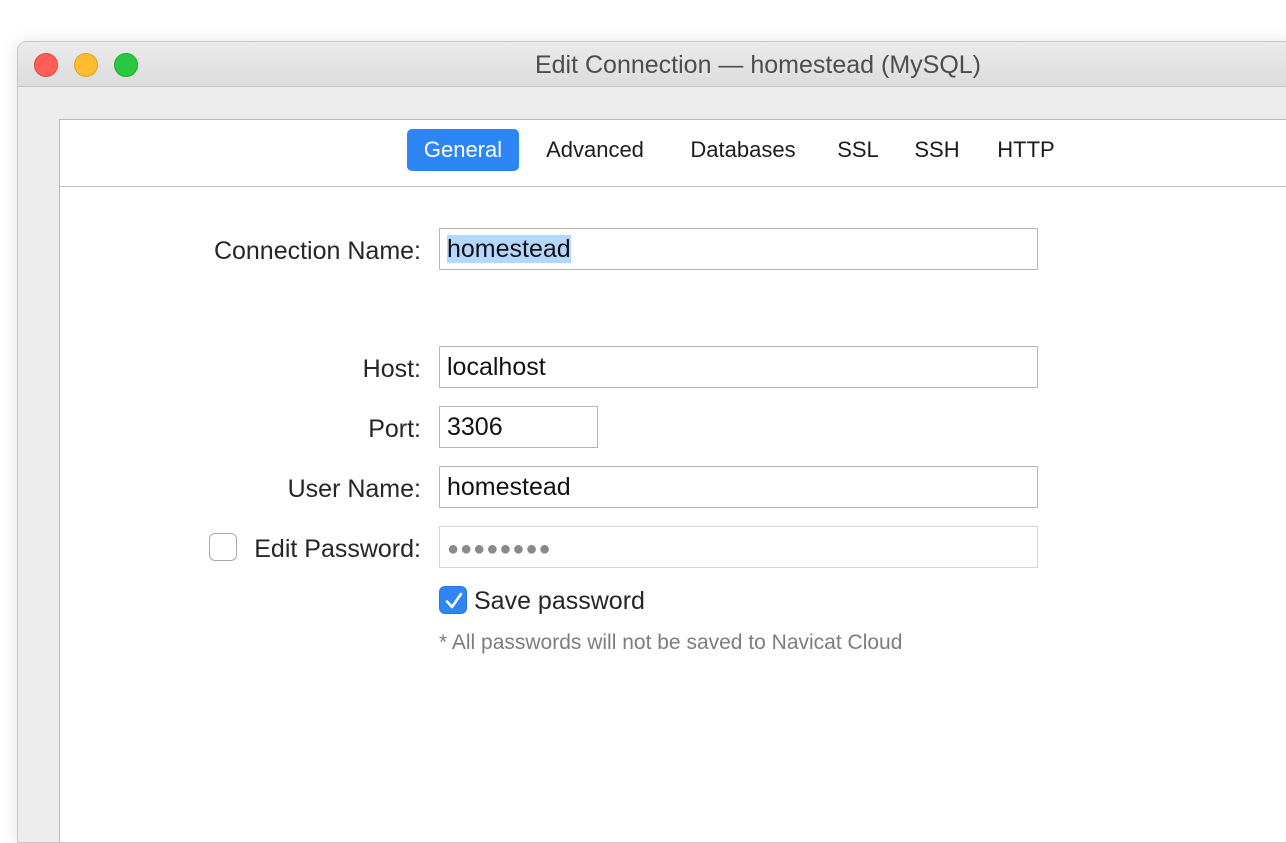  I want to click on minimize-button, so click(86, 65).